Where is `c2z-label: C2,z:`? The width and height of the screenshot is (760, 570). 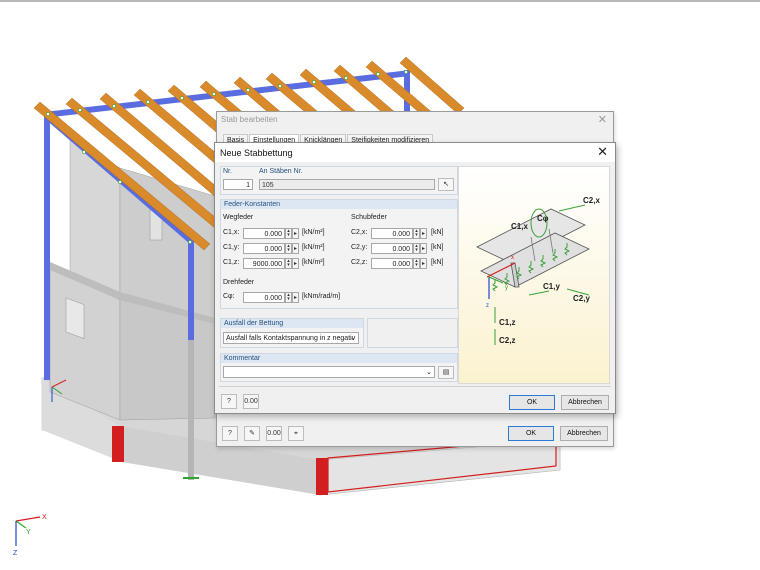
c2z-label: C2,z: is located at coordinates (359, 262).